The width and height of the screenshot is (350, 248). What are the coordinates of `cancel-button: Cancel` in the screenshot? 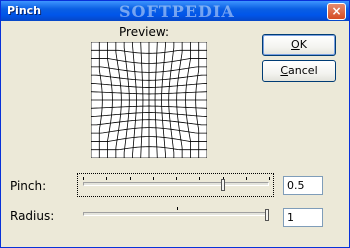 It's located at (299, 71).